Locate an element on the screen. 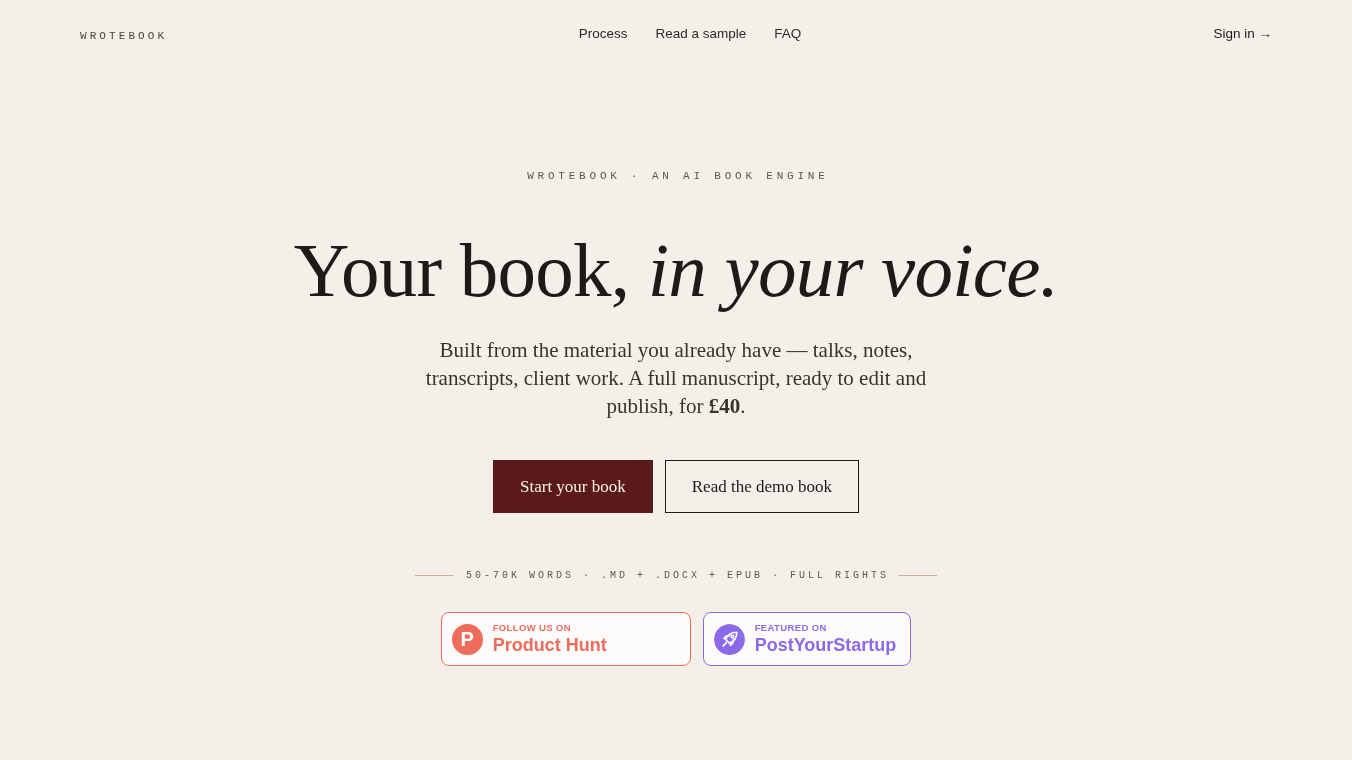 Image resolution: width=1352 pixels, height=760 pixels. featured-badge: FEATURED ON PostYourStartup is located at coordinates (807, 639).